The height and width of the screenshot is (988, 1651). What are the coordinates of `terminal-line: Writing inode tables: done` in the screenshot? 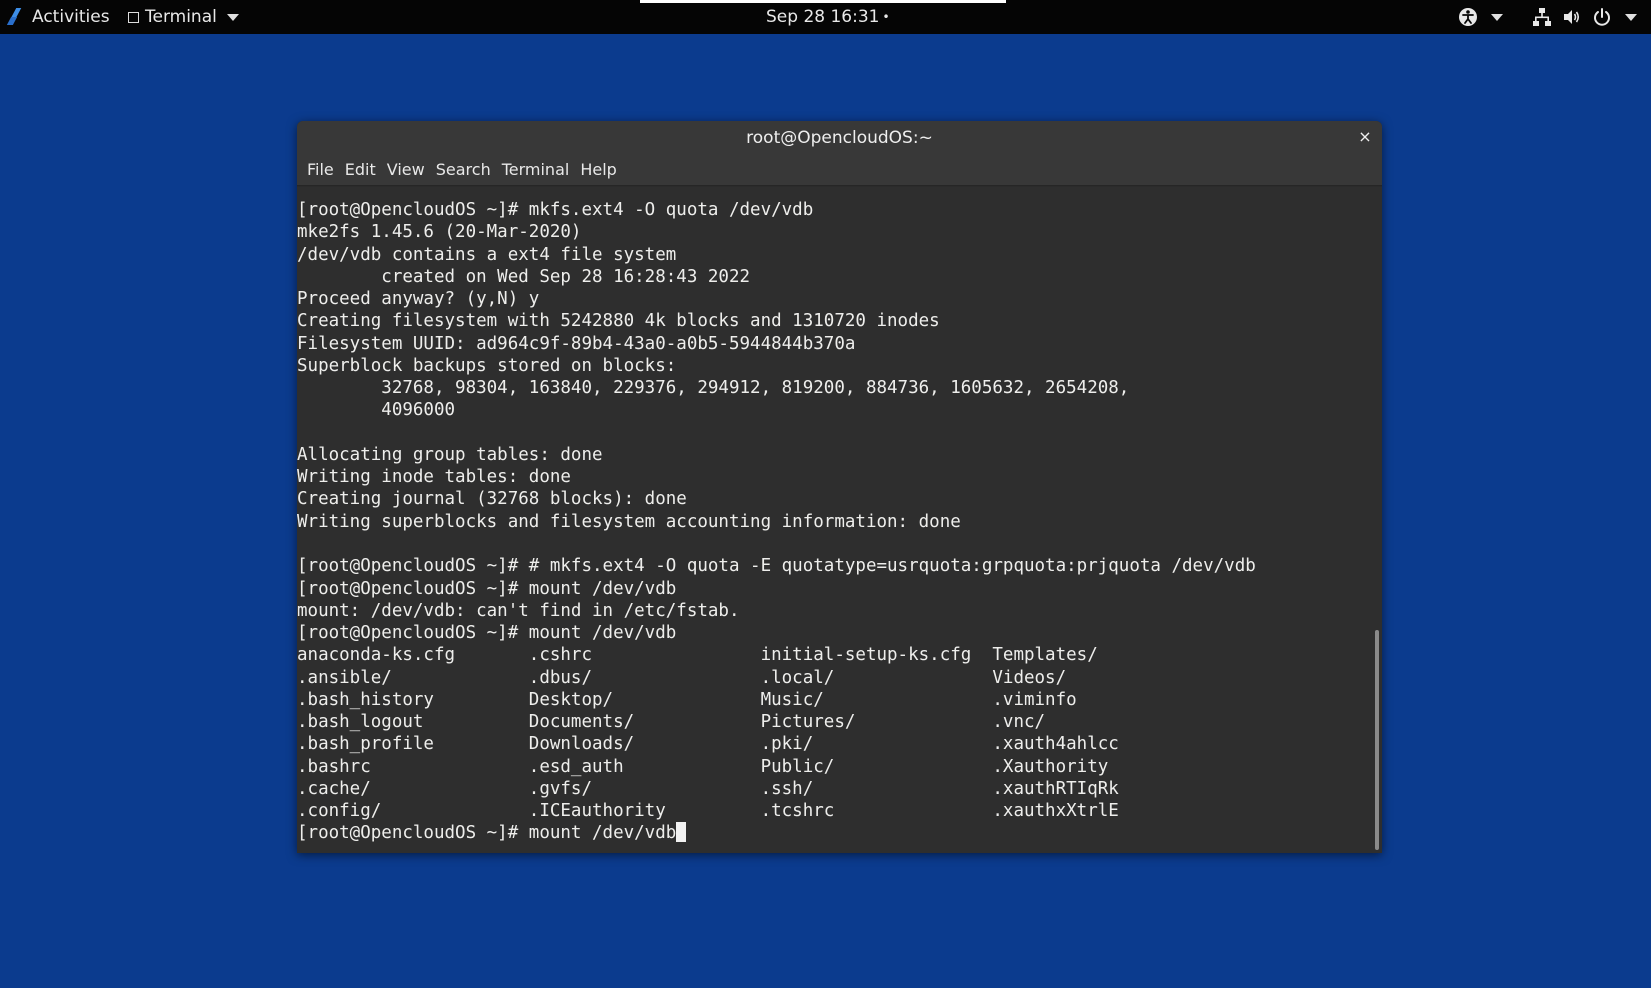 It's located at (434, 477).